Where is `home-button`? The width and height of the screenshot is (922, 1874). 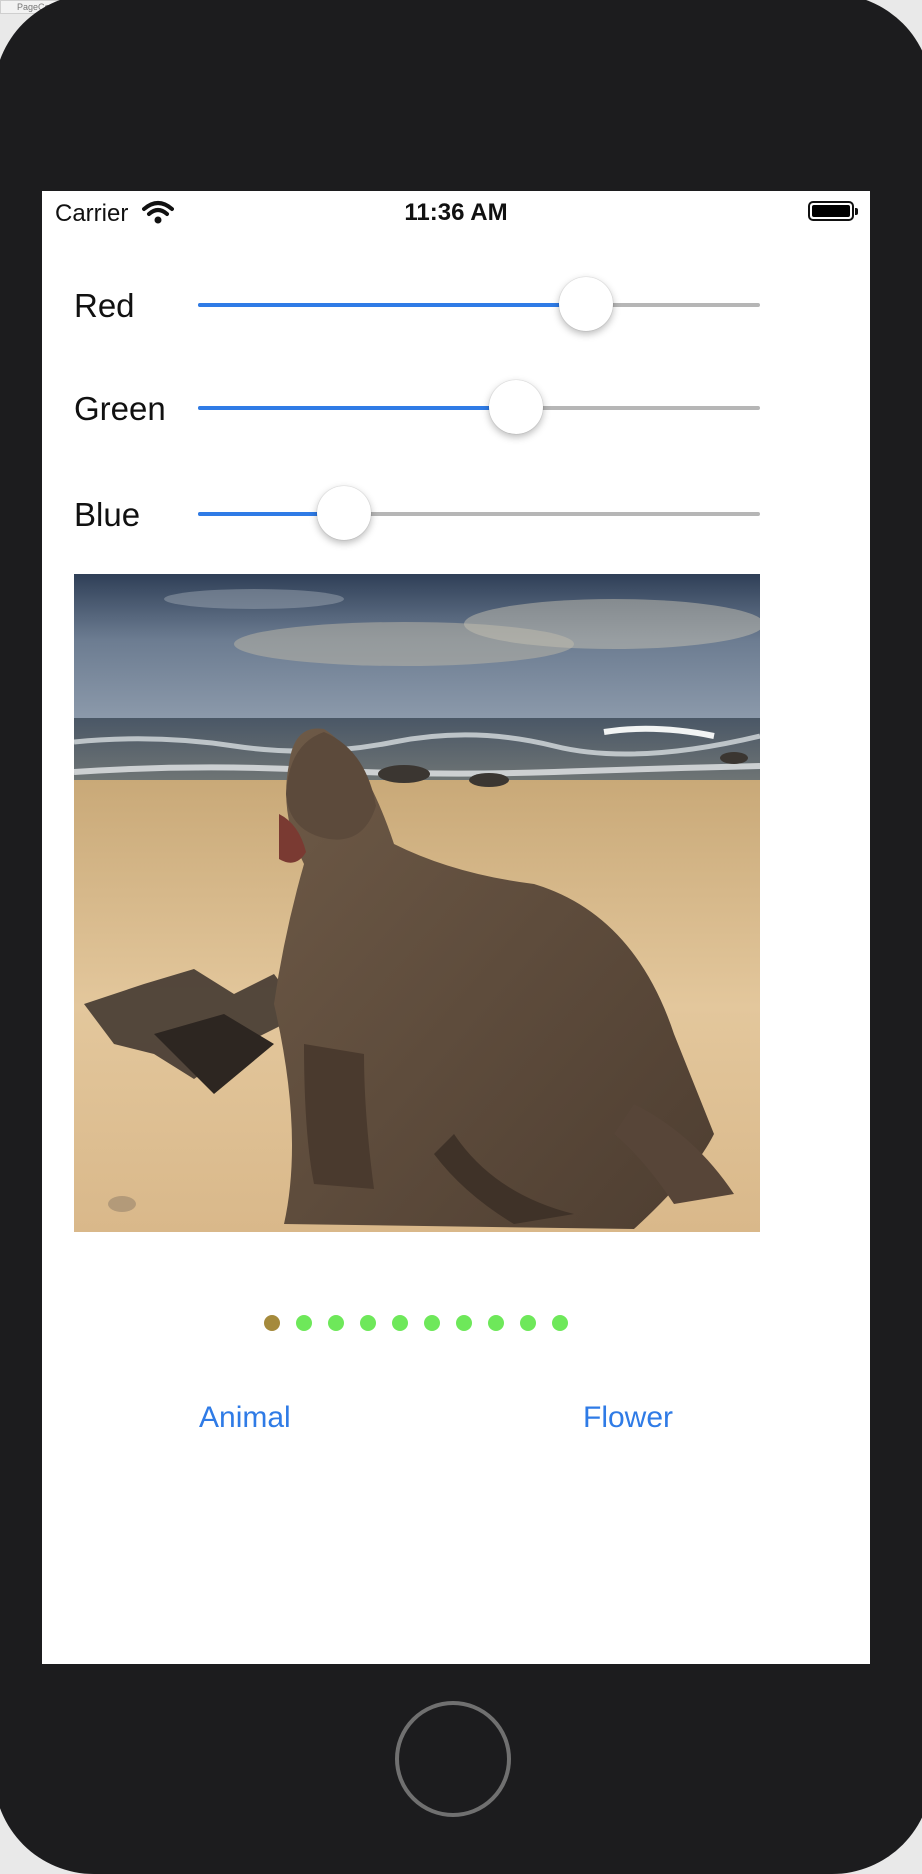
home-button is located at coordinates (453, 1759).